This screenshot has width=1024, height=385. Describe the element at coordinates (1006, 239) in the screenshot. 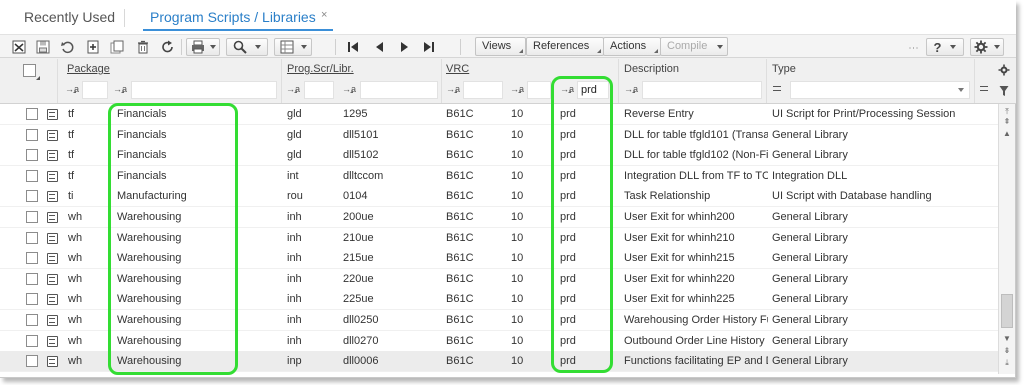

I see `vertical-scrollbar: ⤒ ⇞ ▲ ▼ ⇟ ⤓` at that location.